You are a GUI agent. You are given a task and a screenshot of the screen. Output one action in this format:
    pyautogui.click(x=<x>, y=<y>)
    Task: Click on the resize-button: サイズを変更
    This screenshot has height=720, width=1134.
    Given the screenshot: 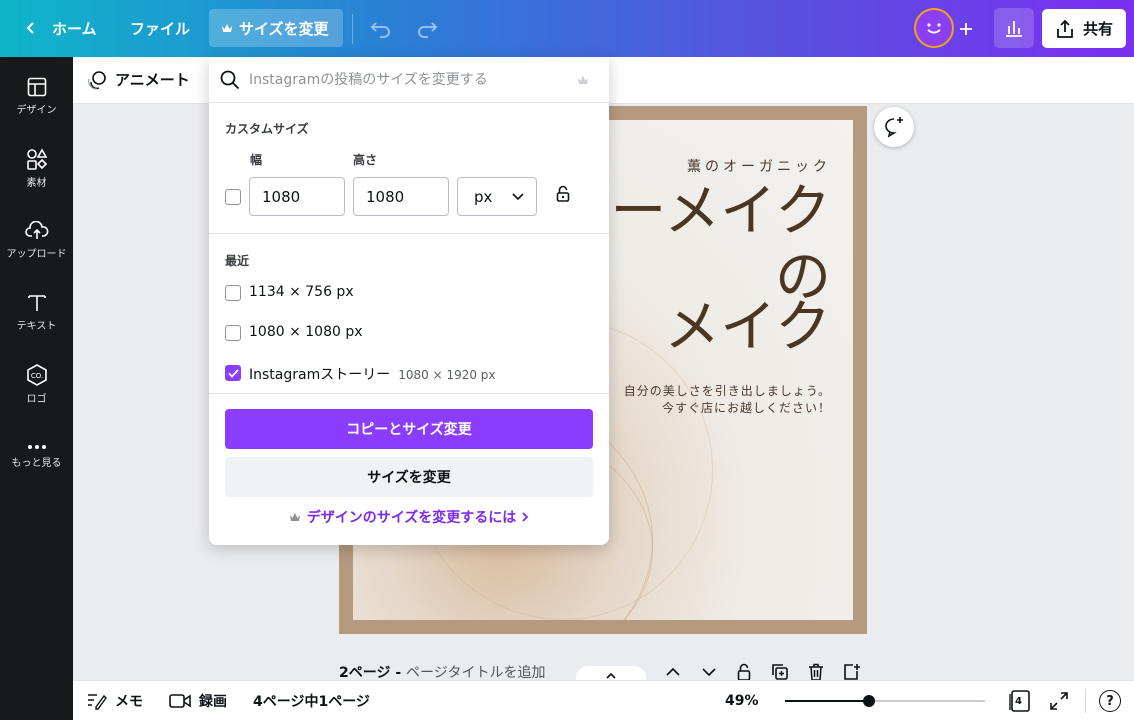 What is the action you would take?
    pyautogui.click(x=276, y=28)
    